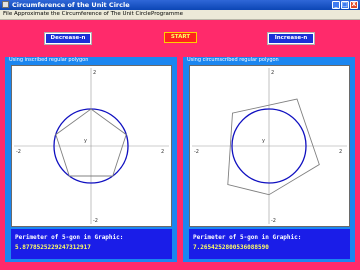 The image size is (360, 270). I want to click on circumscribed-perimeter-value: 7.2654252800536088590, so click(231, 247).